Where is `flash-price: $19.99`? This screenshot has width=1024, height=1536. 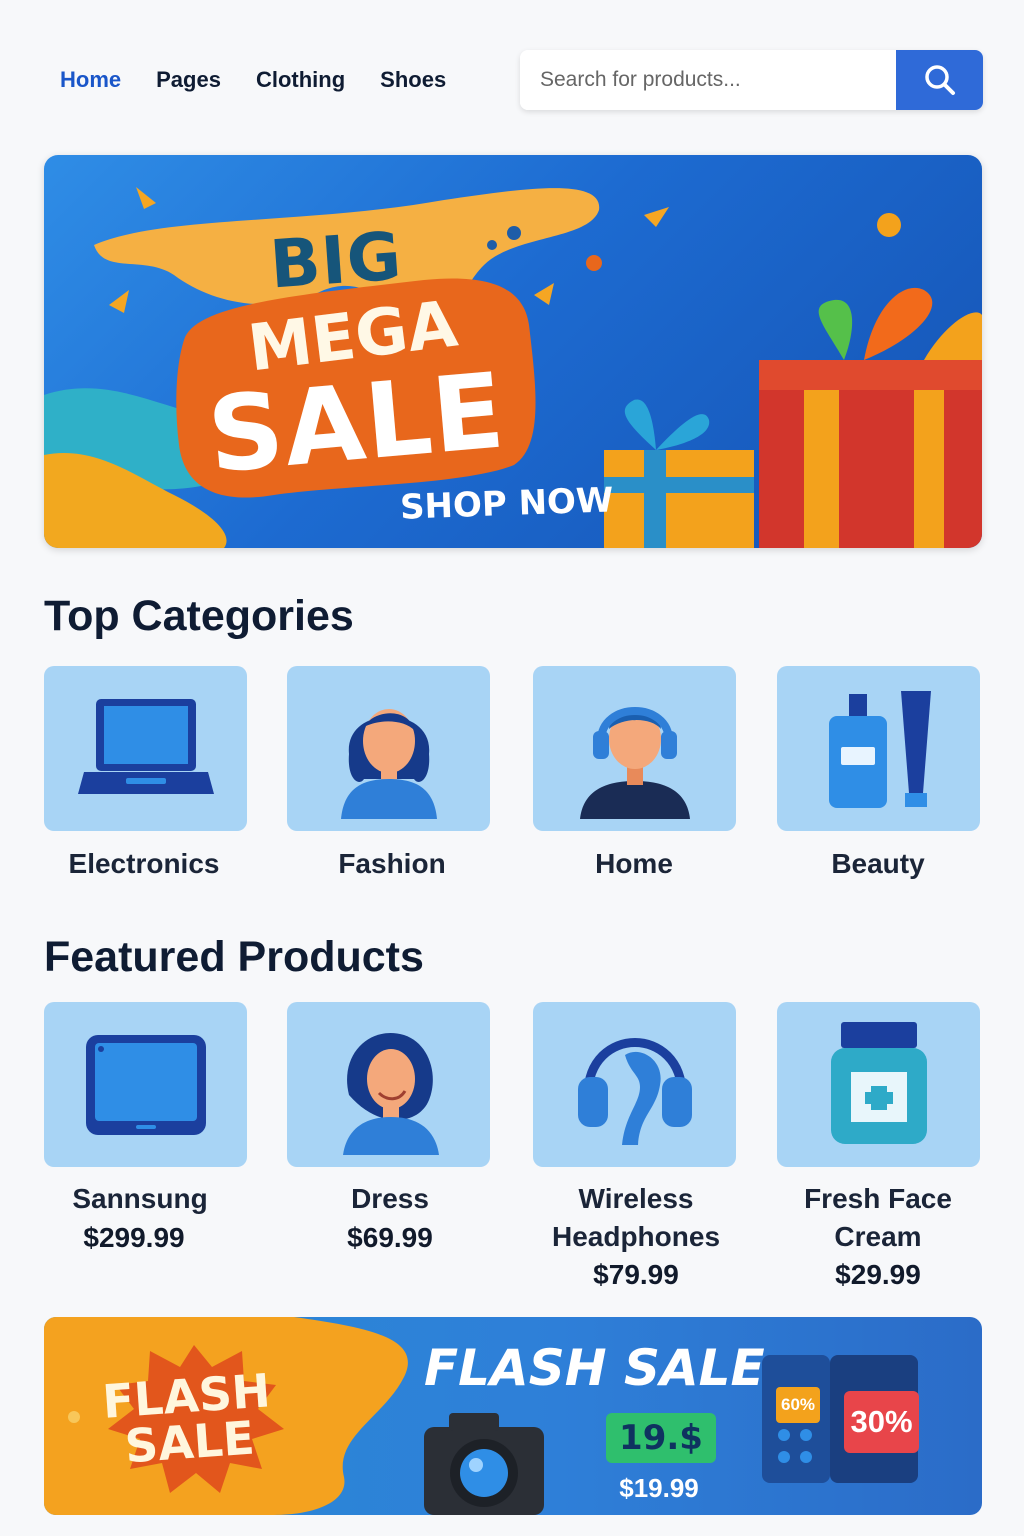 flash-price: $19.99 is located at coordinates (659, 1488).